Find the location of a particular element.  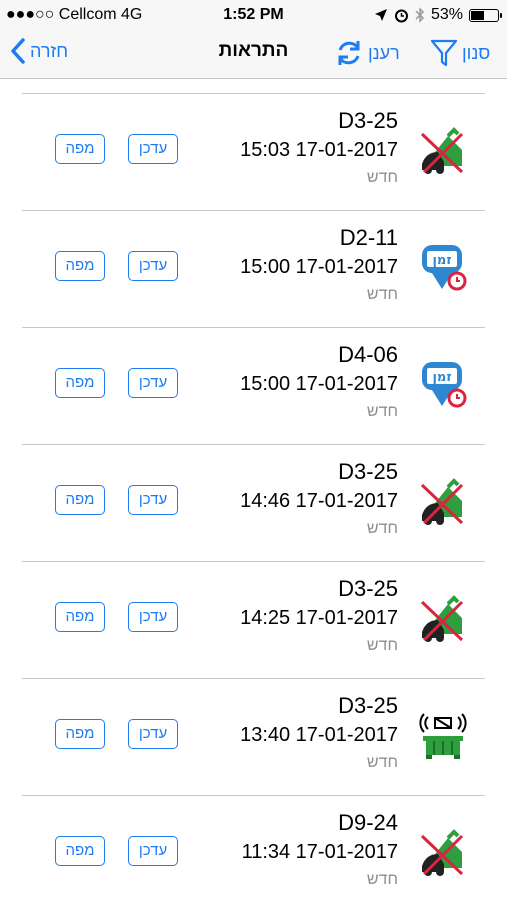

alert-datetime: 11:34 17-01-2017 is located at coordinates (319, 852).